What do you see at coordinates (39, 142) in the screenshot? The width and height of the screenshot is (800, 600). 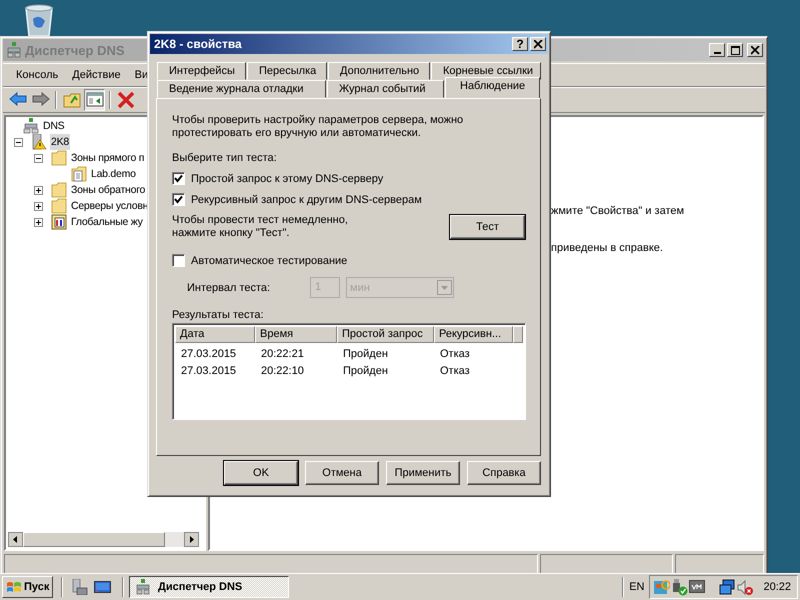 I see `server-warning-icon` at bounding box center [39, 142].